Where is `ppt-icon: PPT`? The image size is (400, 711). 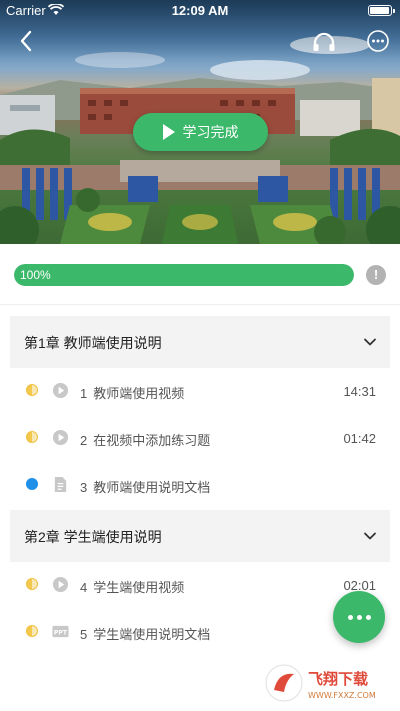 ppt-icon: PPT is located at coordinates (60, 631).